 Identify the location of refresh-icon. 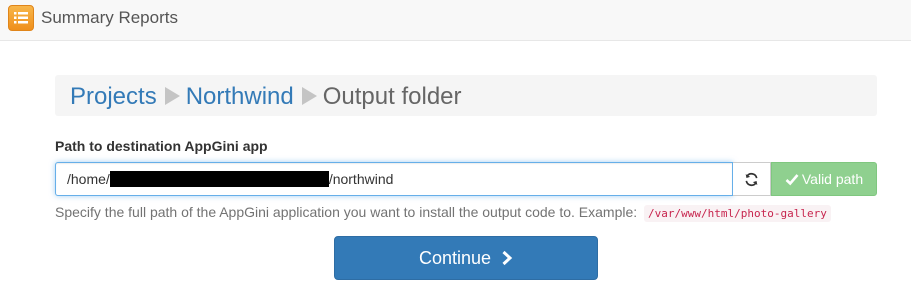
(751, 179).